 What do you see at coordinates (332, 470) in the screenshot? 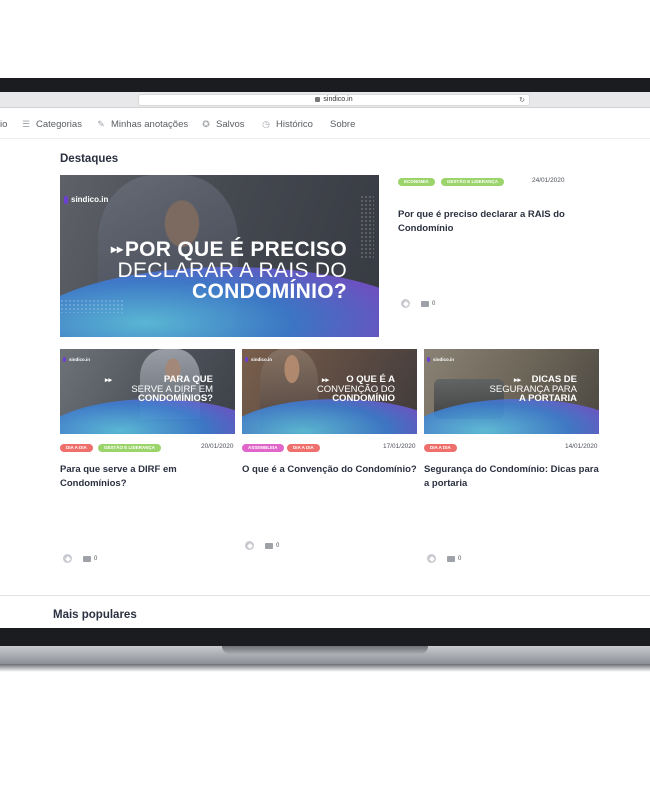
I see `card-title: O que é a Convenção do Condomínio?` at bounding box center [332, 470].